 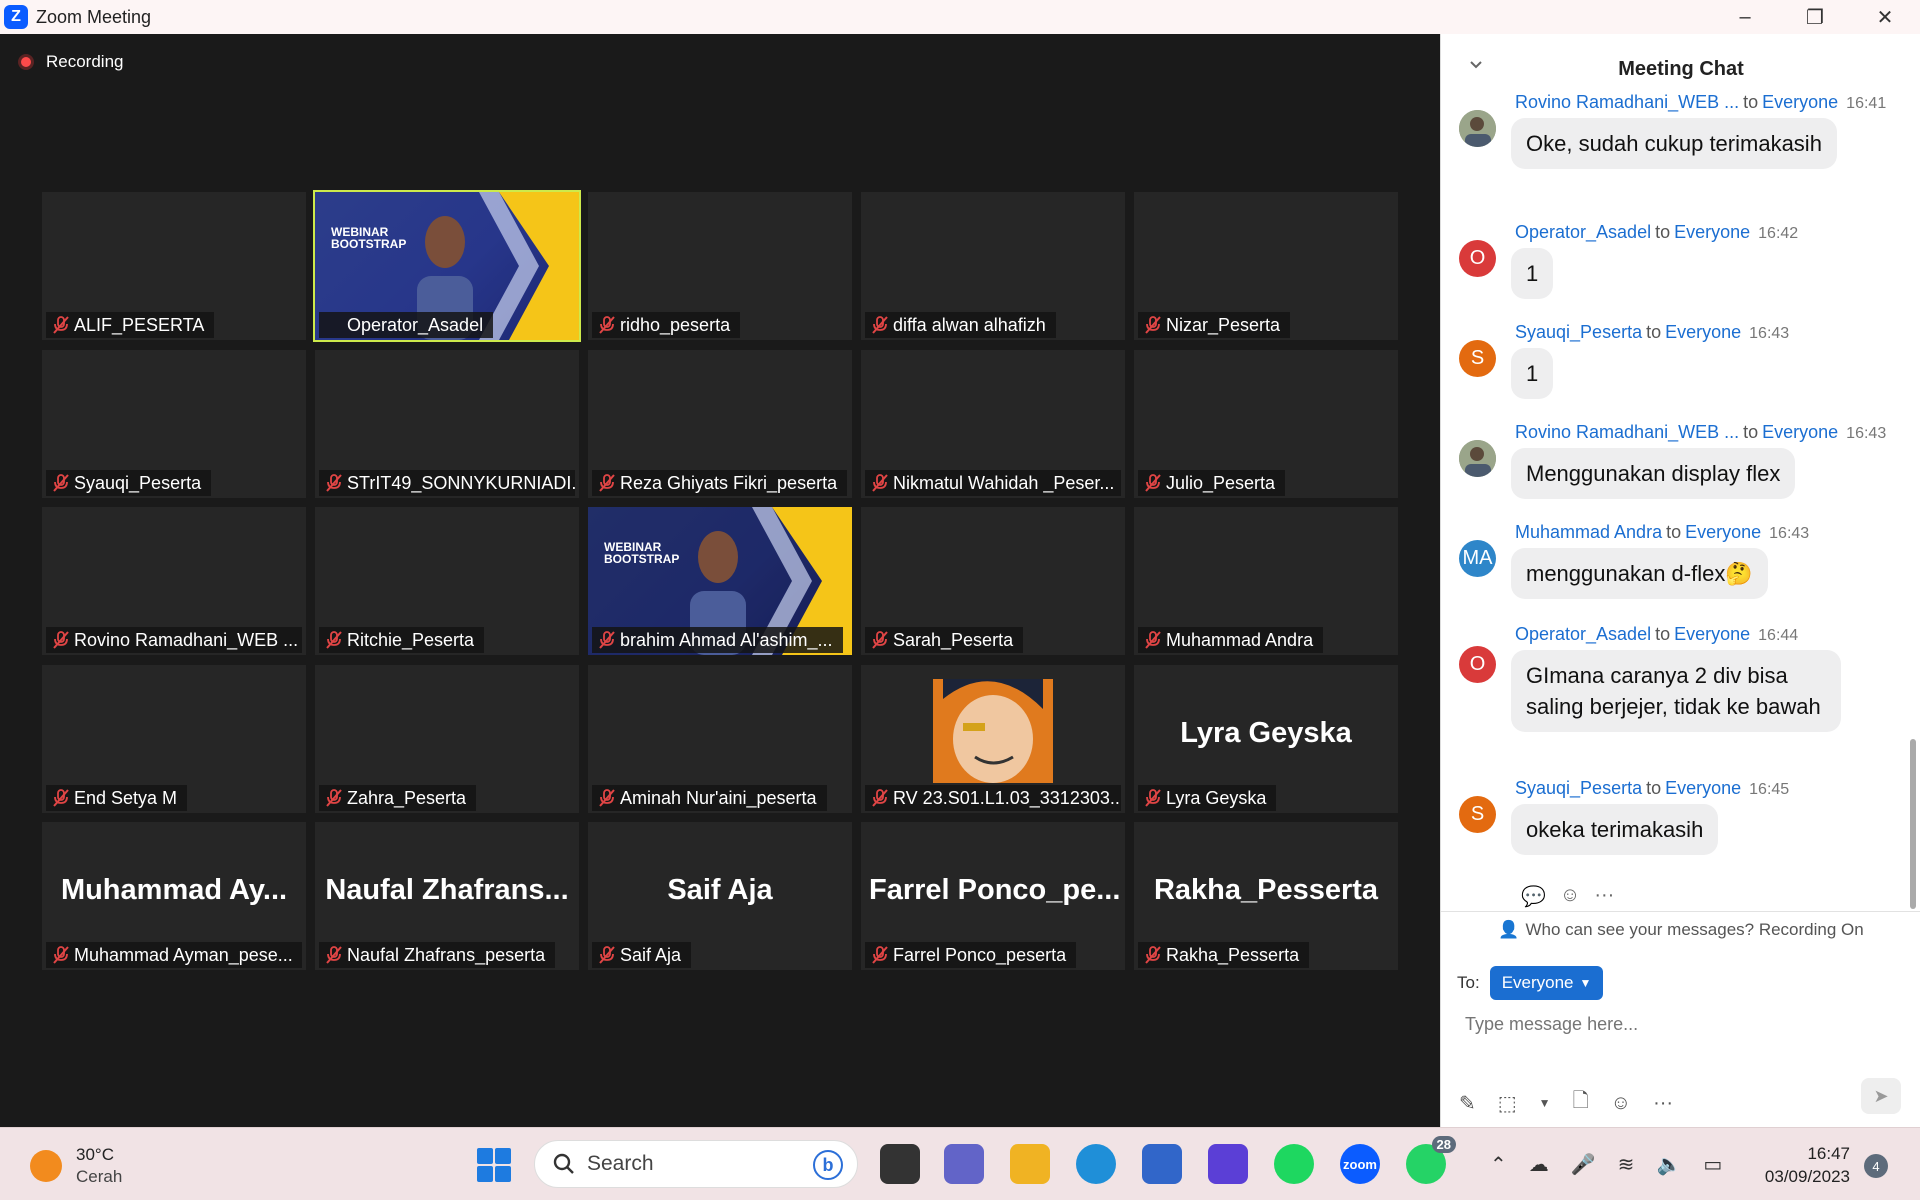 What do you see at coordinates (1266, 896) in the screenshot?
I see `participant-tile: Rakha_Pesserta Rakha_Pesserta` at bounding box center [1266, 896].